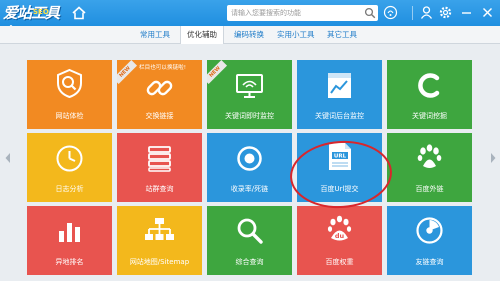 The image size is (500, 281). I want to click on list-icon, so click(159, 159).